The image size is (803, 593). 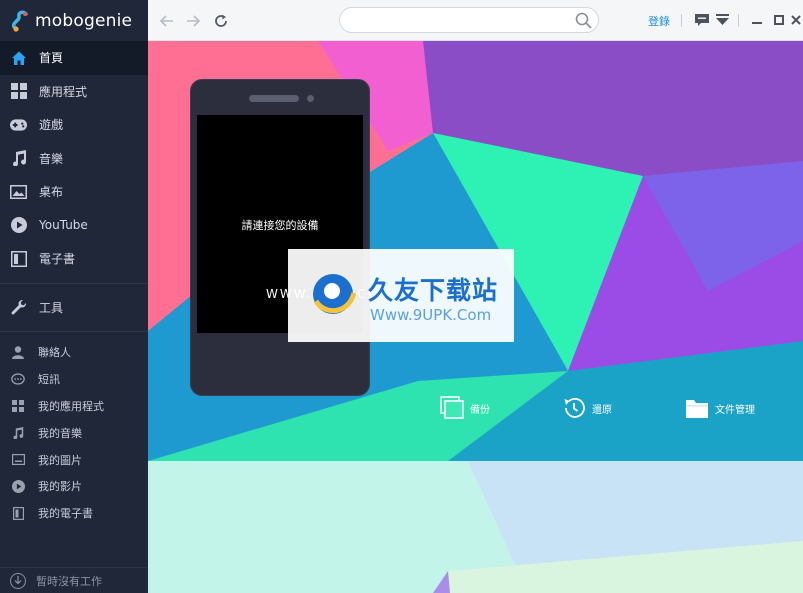 I want to click on sidebar-item-label: YouTube, so click(x=63, y=225).